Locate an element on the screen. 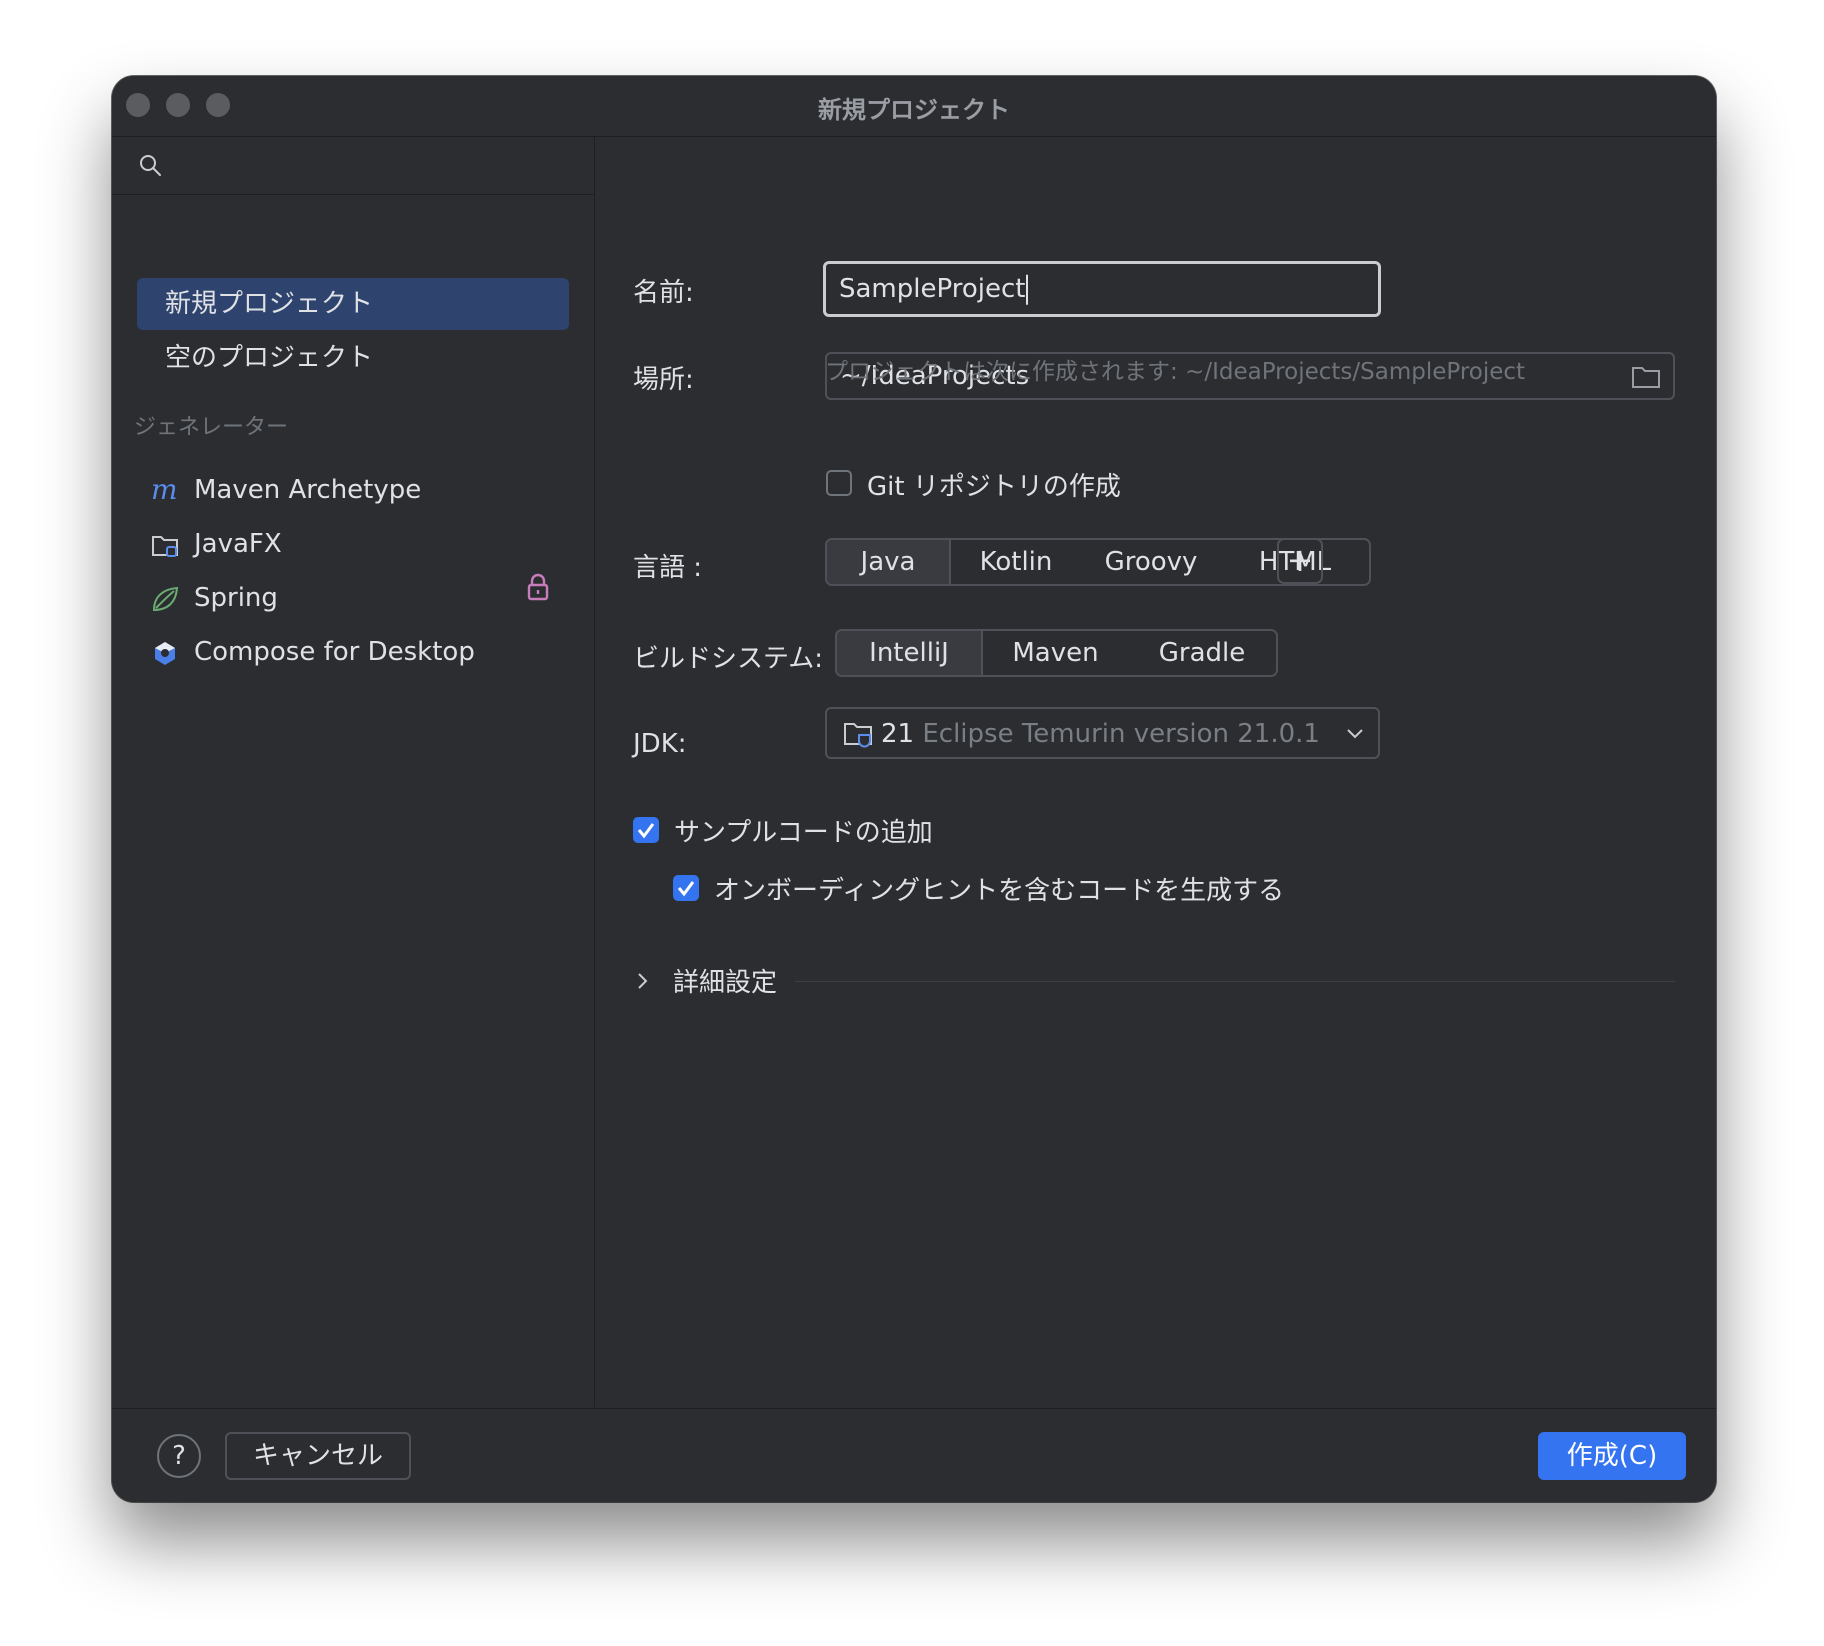 Image resolution: width=1824 pixels, height=1646 pixels. chevron-down-icon is located at coordinates (1355, 734).